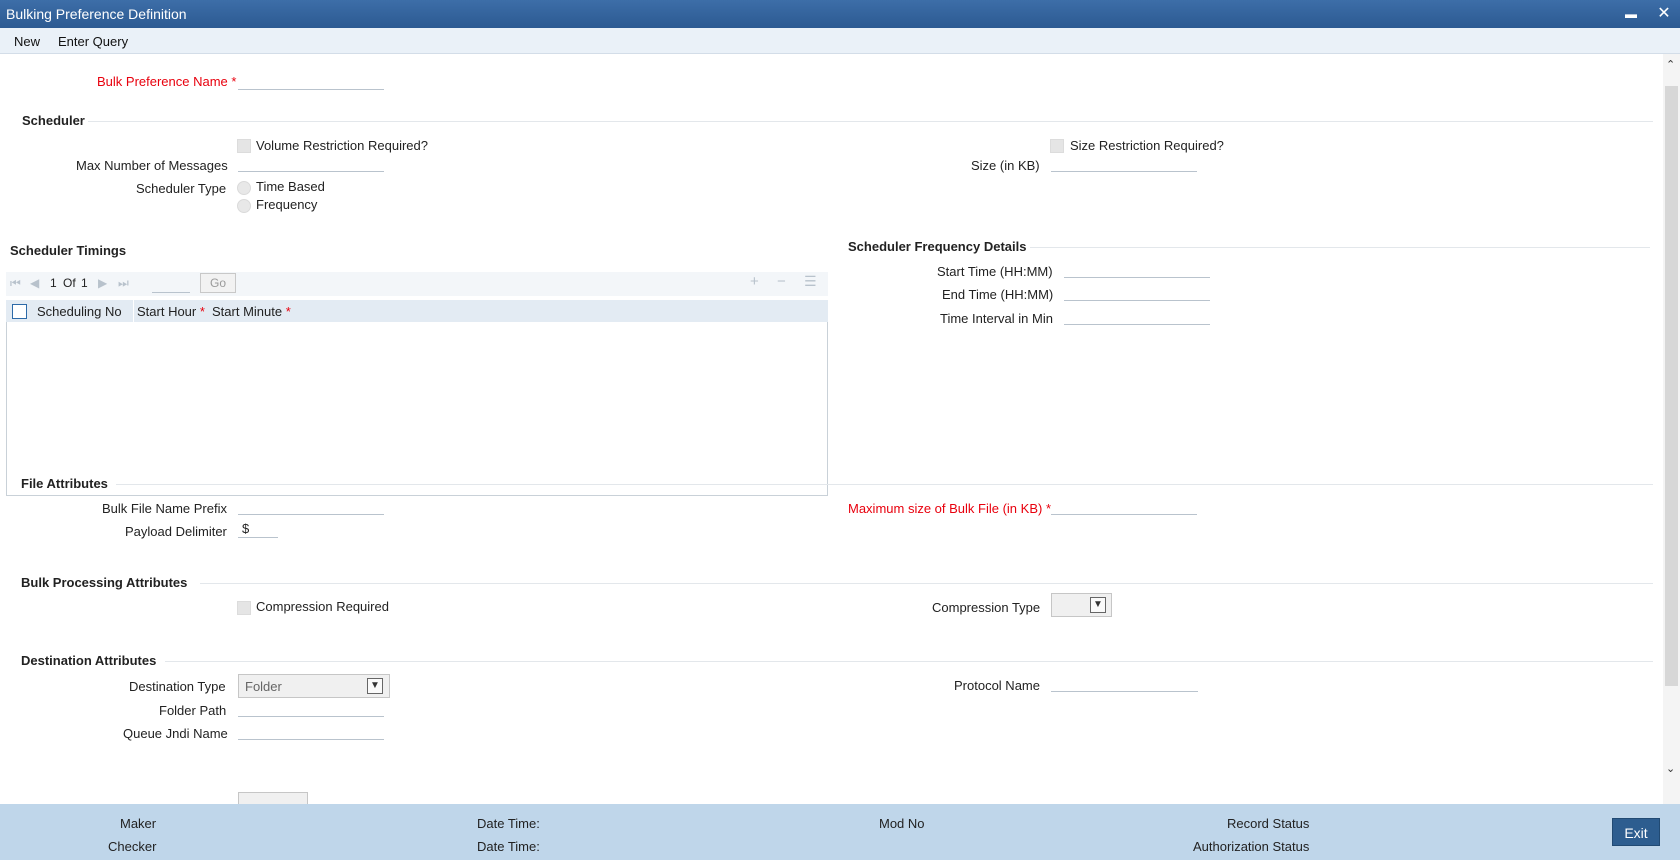 Image resolution: width=1680 pixels, height=860 pixels. Describe the element at coordinates (53, 283) in the screenshot. I see `page-current: 1` at that location.